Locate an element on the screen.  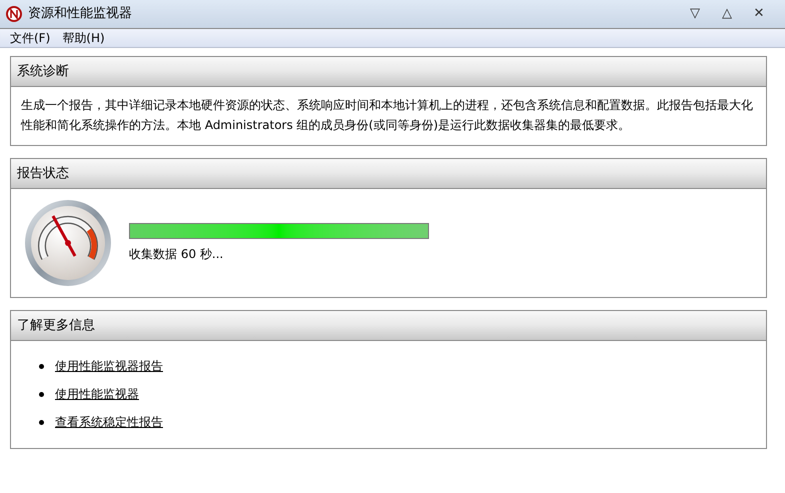
section-title: 报告状态 is located at coordinates (43, 173).